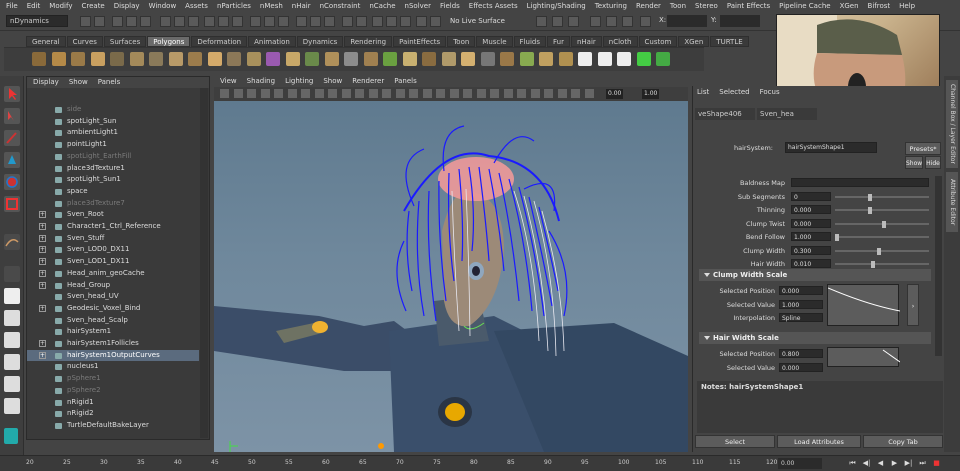  Describe the element at coordinates (163, 6) in the screenshot. I see `menu-window: Window` at that location.